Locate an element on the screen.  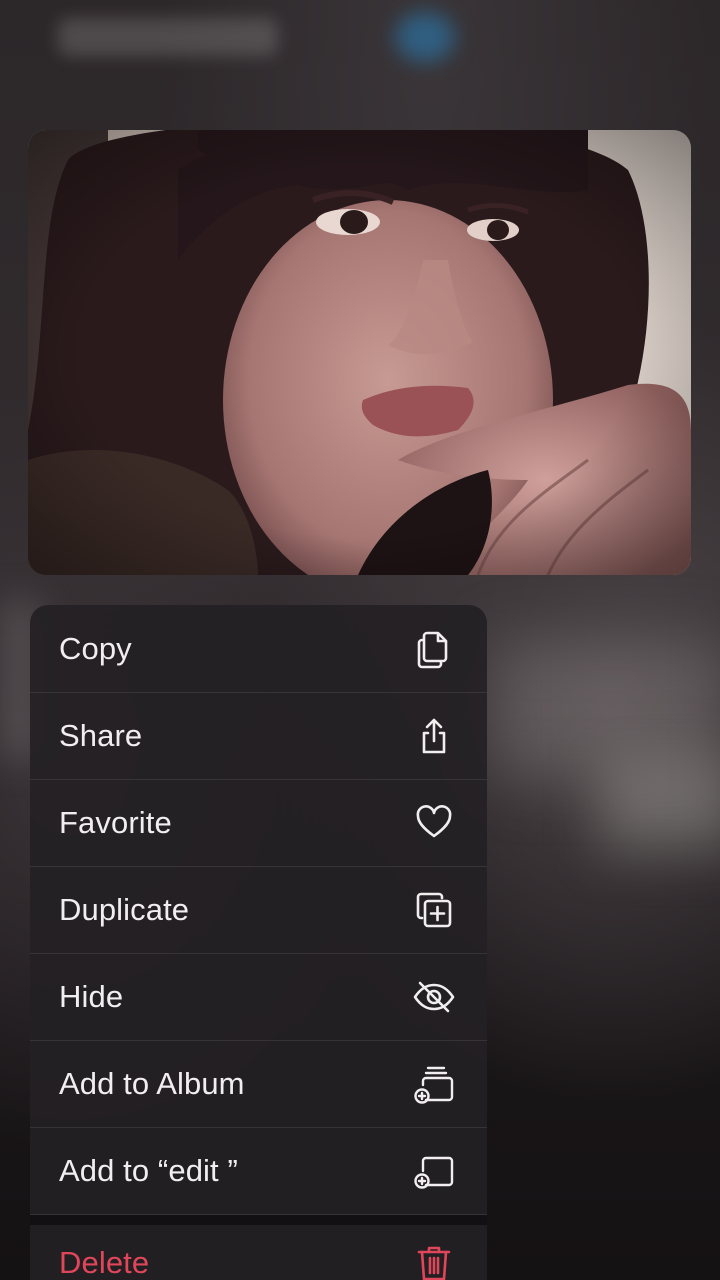
menu-item-label: Add to “edit ” is located at coordinates (148, 1170).